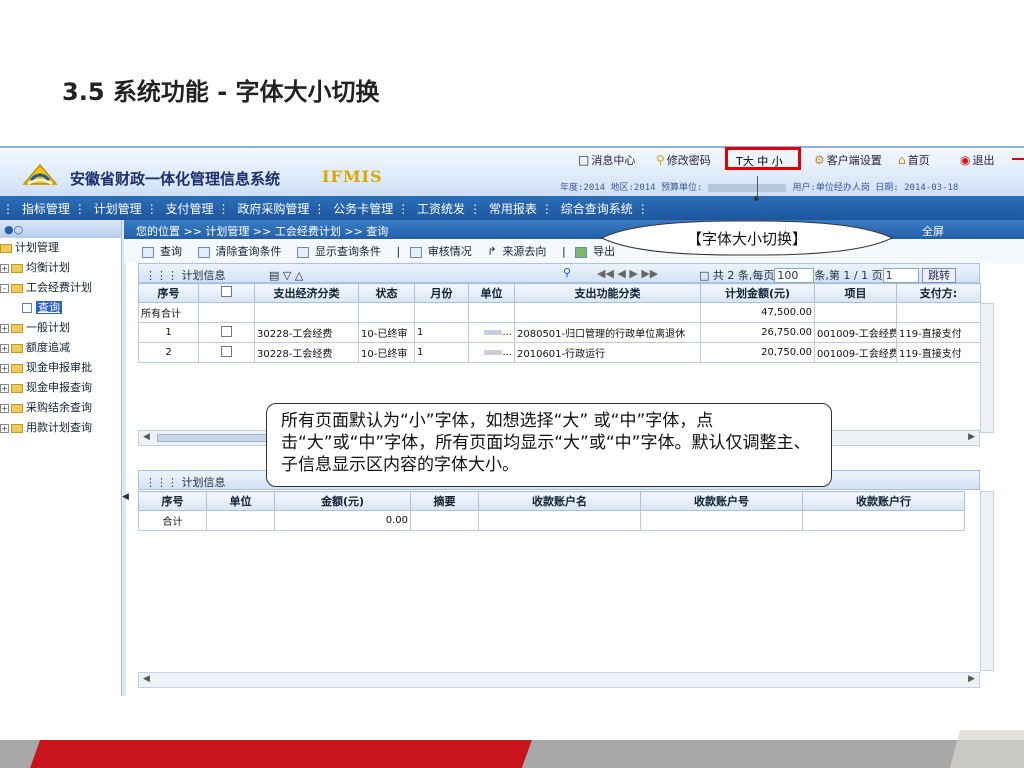 The image size is (1024, 768). What do you see at coordinates (386, 293) in the screenshot?
I see `col-header: 状态` at bounding box center [386, 293].